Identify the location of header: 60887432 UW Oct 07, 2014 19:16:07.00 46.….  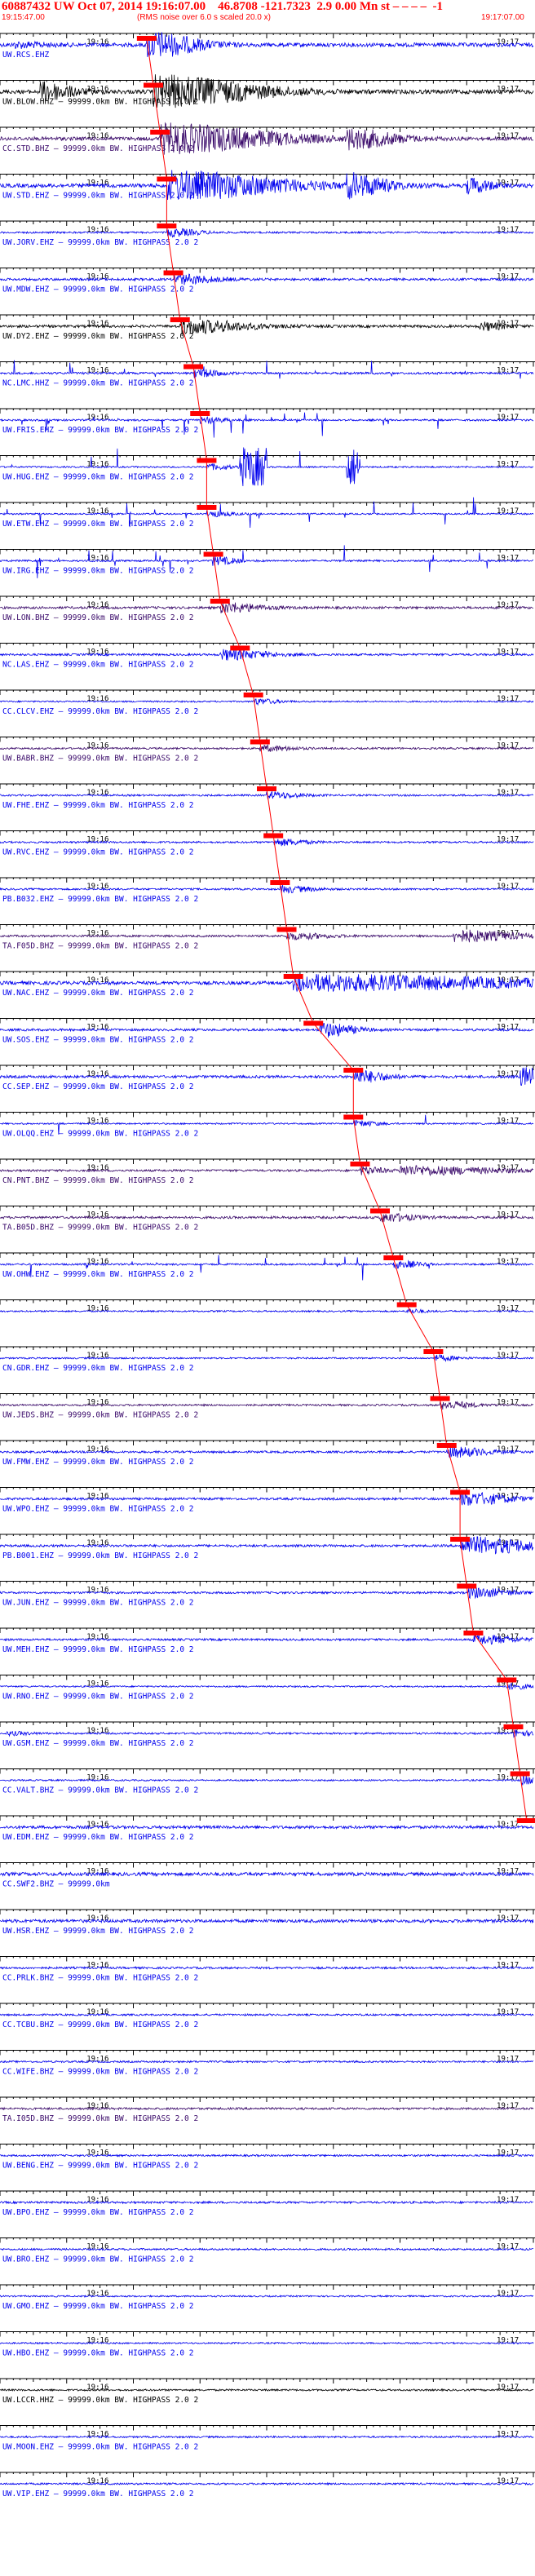
(267, 11).